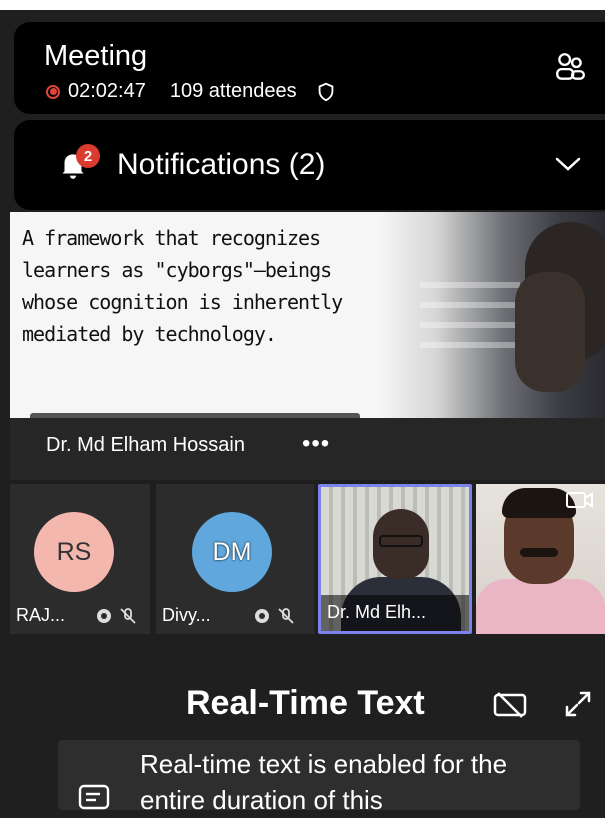  Describe the element at coordinates (580, 500) in the screenshot. I see `camera-switch-icon` at that location.